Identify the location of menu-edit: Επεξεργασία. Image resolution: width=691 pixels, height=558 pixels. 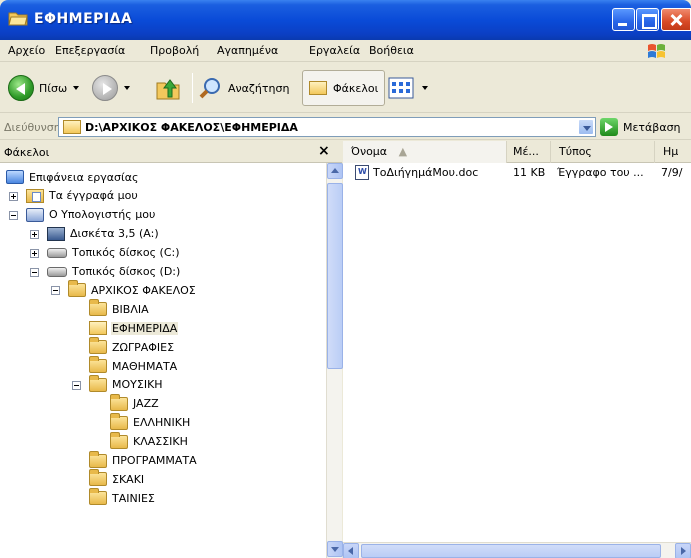
(90, 50).